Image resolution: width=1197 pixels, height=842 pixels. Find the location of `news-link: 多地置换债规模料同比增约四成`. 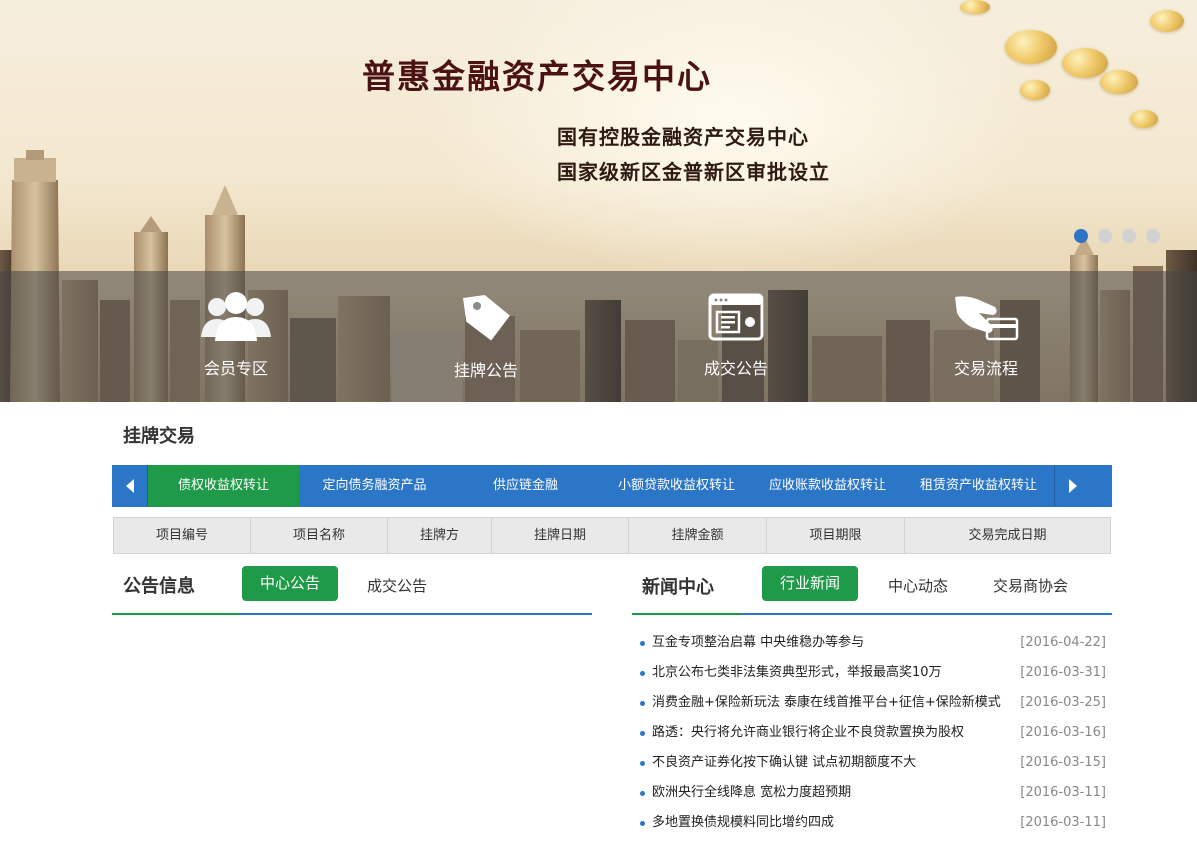

news-link: 多地置换债规模料同比增约四成 is located at coordinates (743, 823).